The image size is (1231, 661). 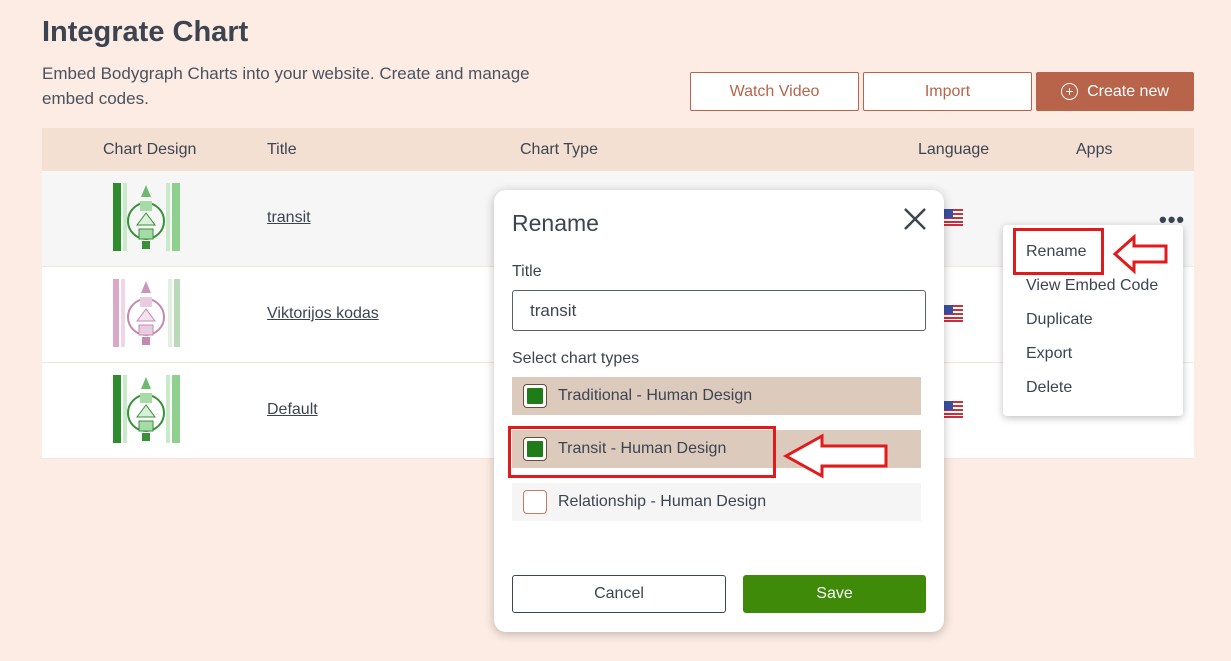 I want to click on import-button: Import, so click(x=947, y=91).